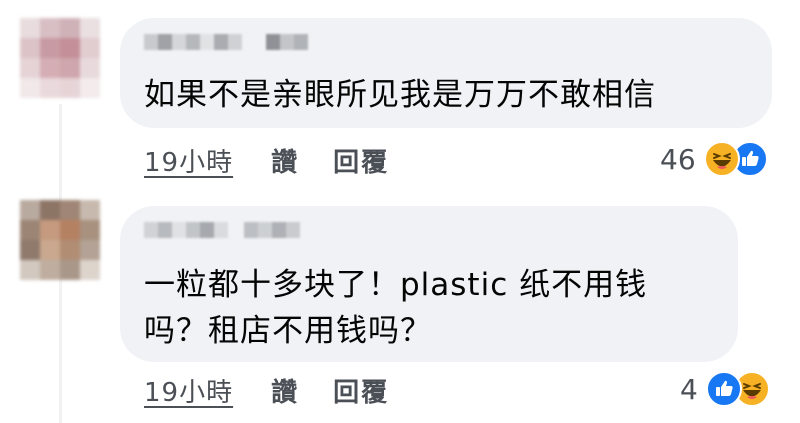 The width and height of the screenshot is (800, 423). I want to click on reaction-count: 46, so click(678, 159).